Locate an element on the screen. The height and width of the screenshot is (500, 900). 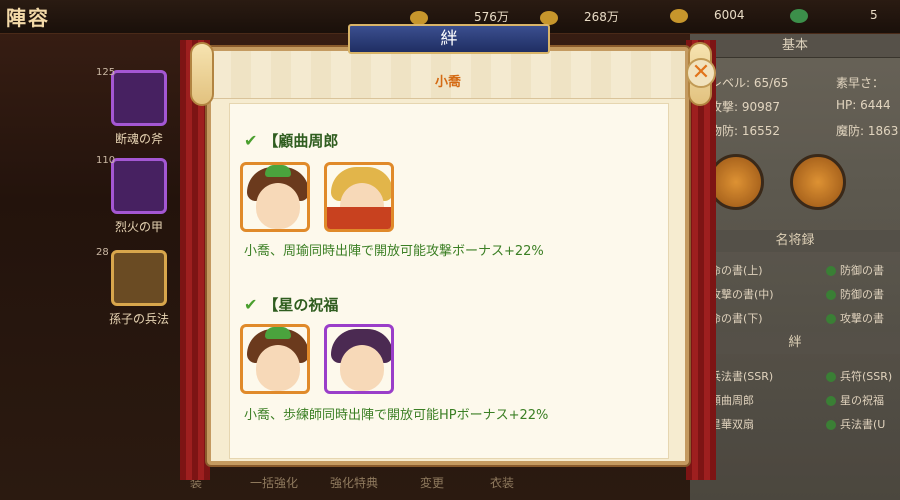
modal-title: 絆 is located at coordinates (449, 39).